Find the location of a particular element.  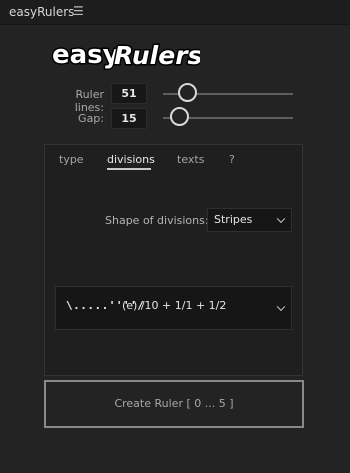

panel-title: easyRulers is located at coordinates (42, 12).